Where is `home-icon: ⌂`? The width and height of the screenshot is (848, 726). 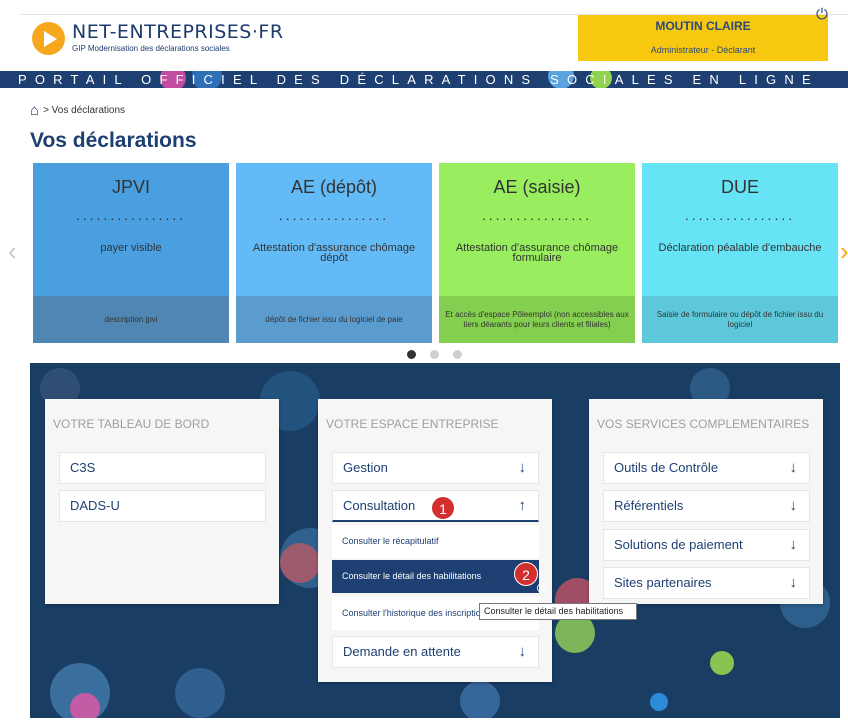 home-icon: ⌂ is located at coordinates (34, 110).